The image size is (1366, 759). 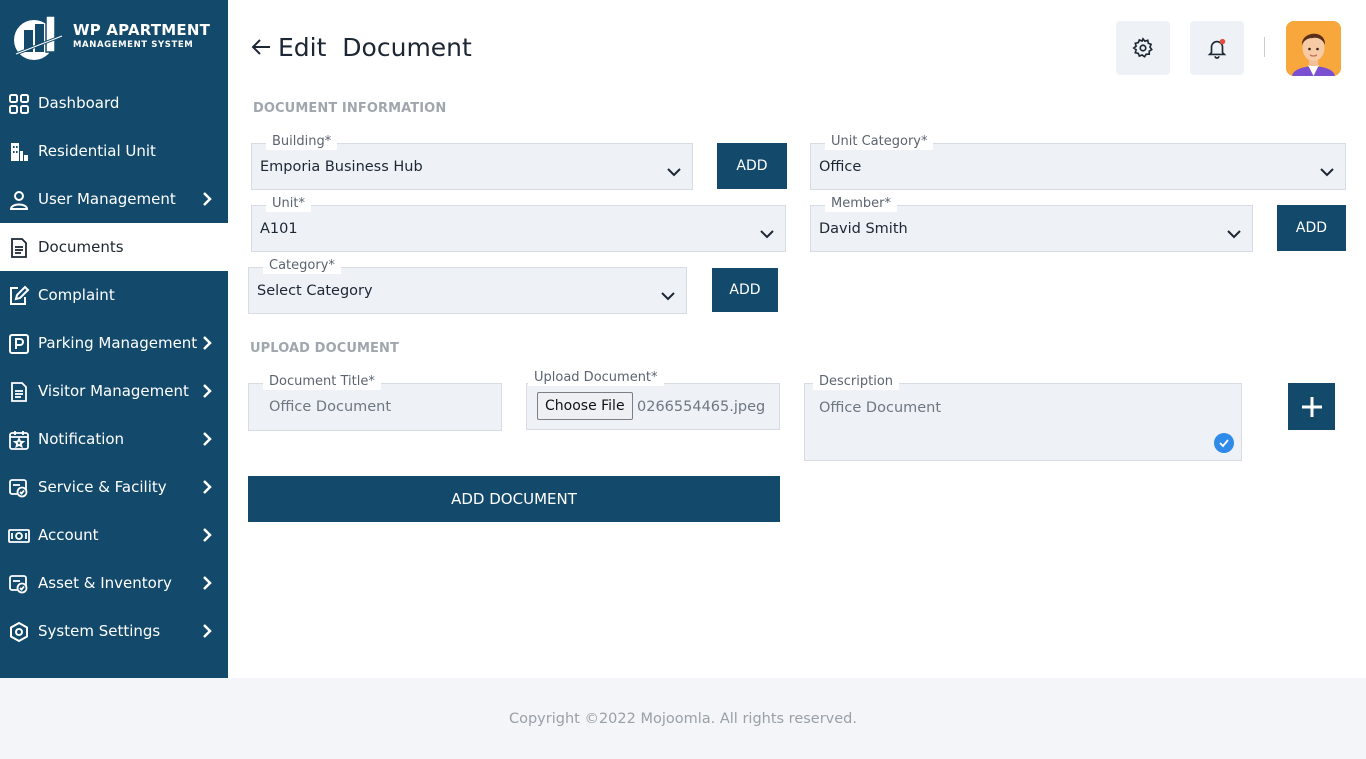 What do you see at coordinates (324, 348) in the screenshot?
I see `section-upload-document: UPLOAD DOCUMENT` at bounding box center [324, 348].